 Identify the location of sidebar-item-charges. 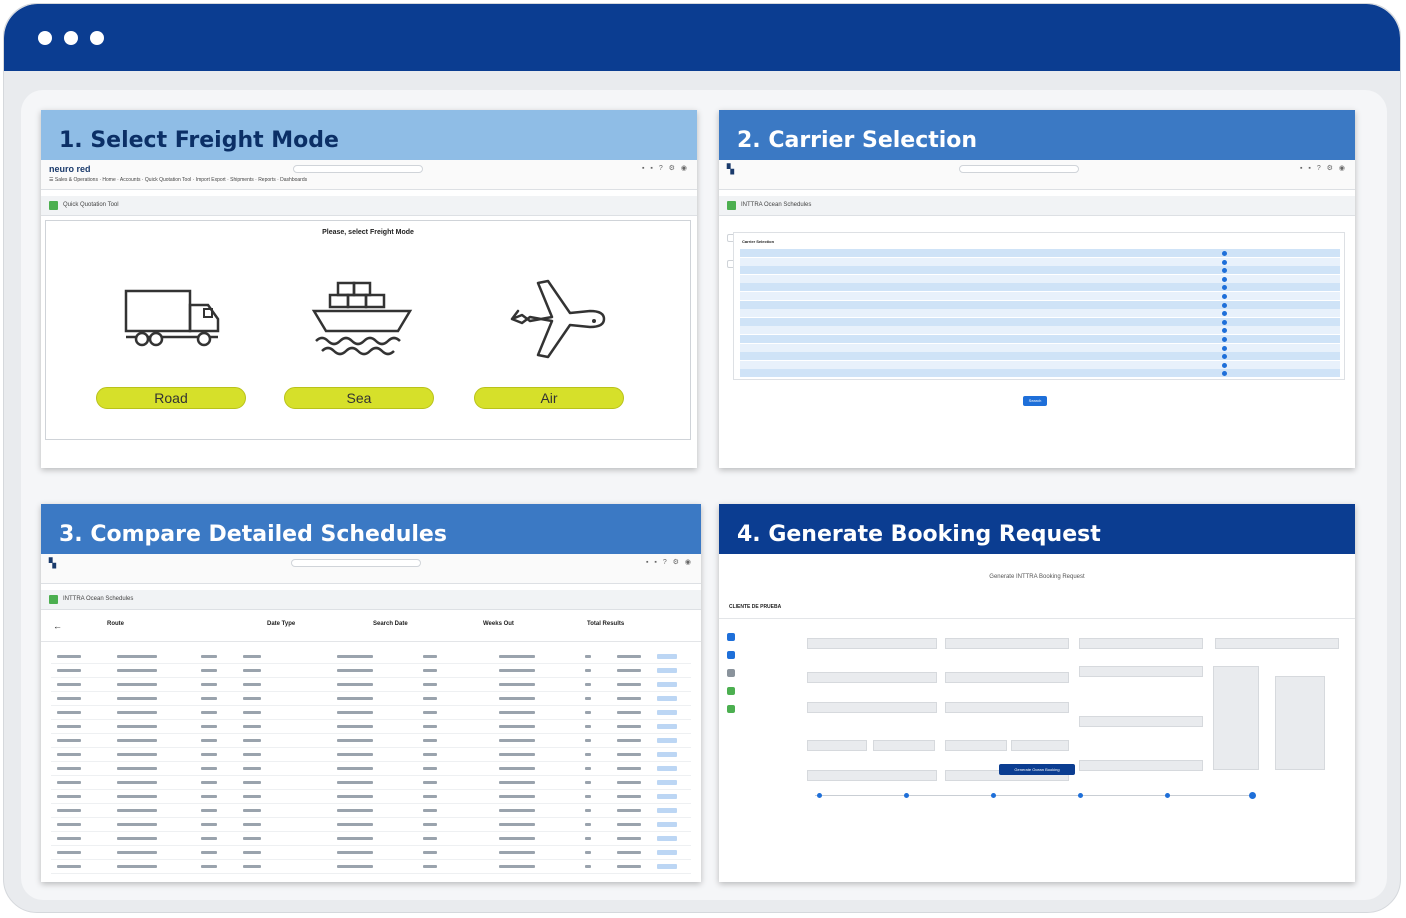
(762, 709).